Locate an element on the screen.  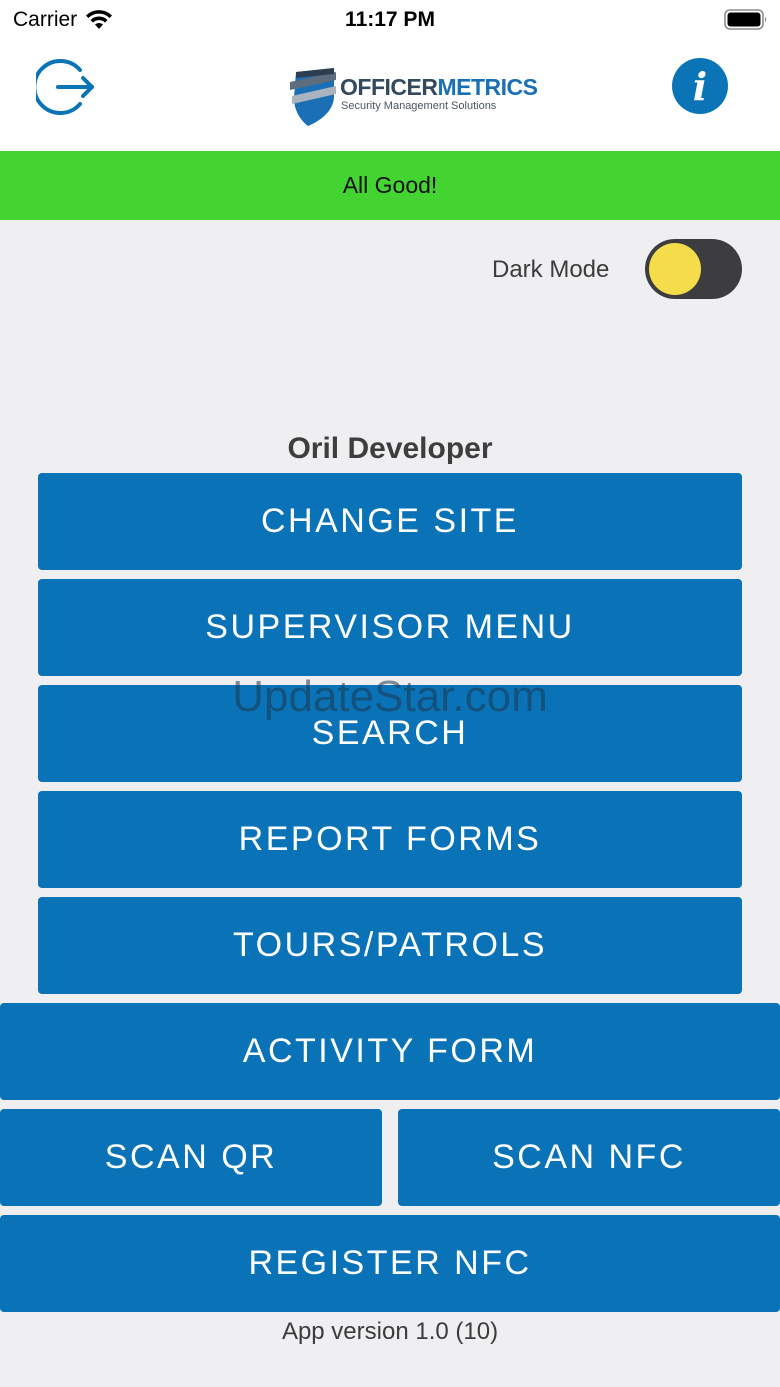
scan-qr-button: SCAN QR is located at coordinates (191, 1157).